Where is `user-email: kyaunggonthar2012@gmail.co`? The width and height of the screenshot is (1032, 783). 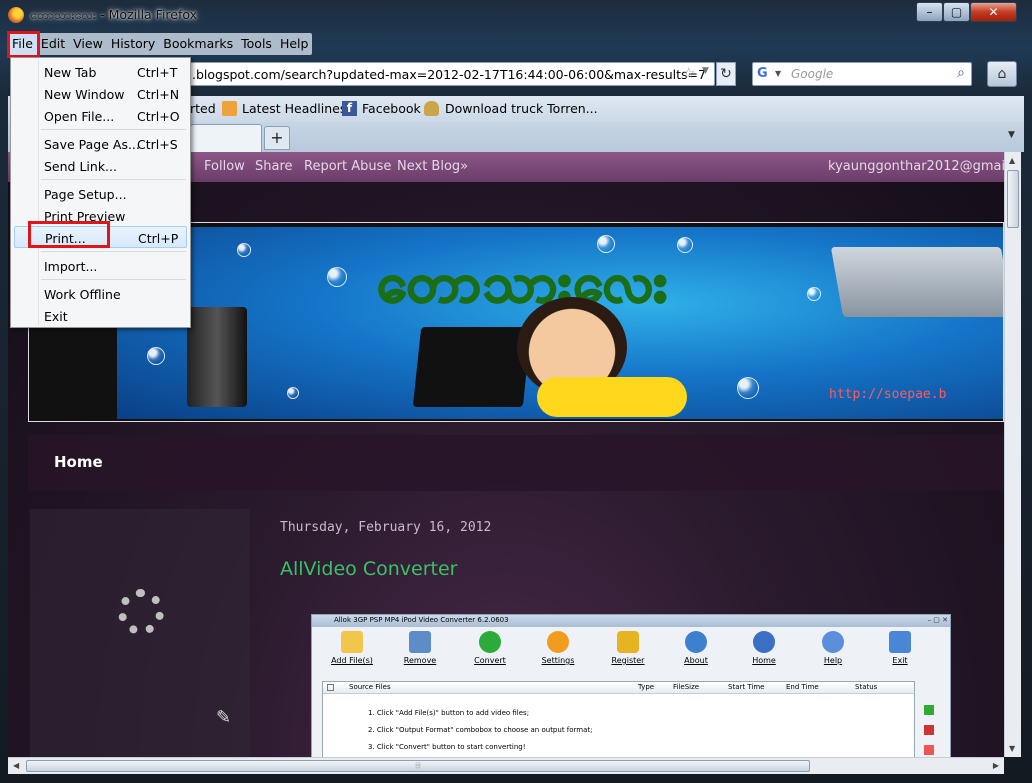
user-email: kyaunggonthar2012@gmail.co is located at coordinates (916, 166).